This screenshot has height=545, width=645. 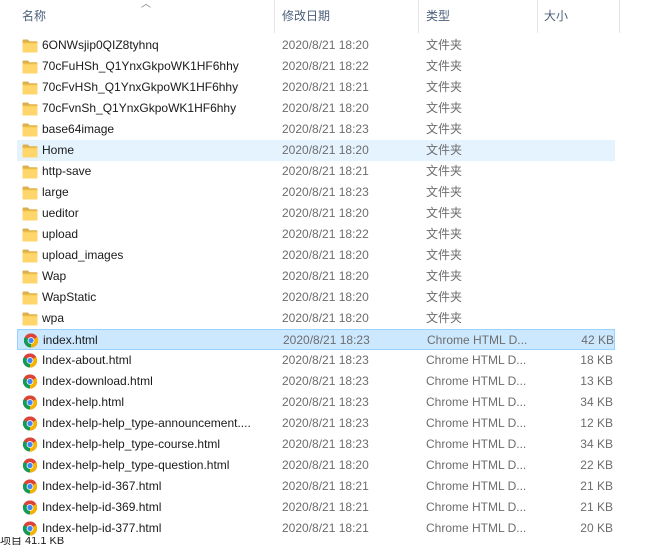 What do you see at coordinates (597, 340) in the screenshot?
I see `file-size: 42 KB` at bounding box center [597, 340].